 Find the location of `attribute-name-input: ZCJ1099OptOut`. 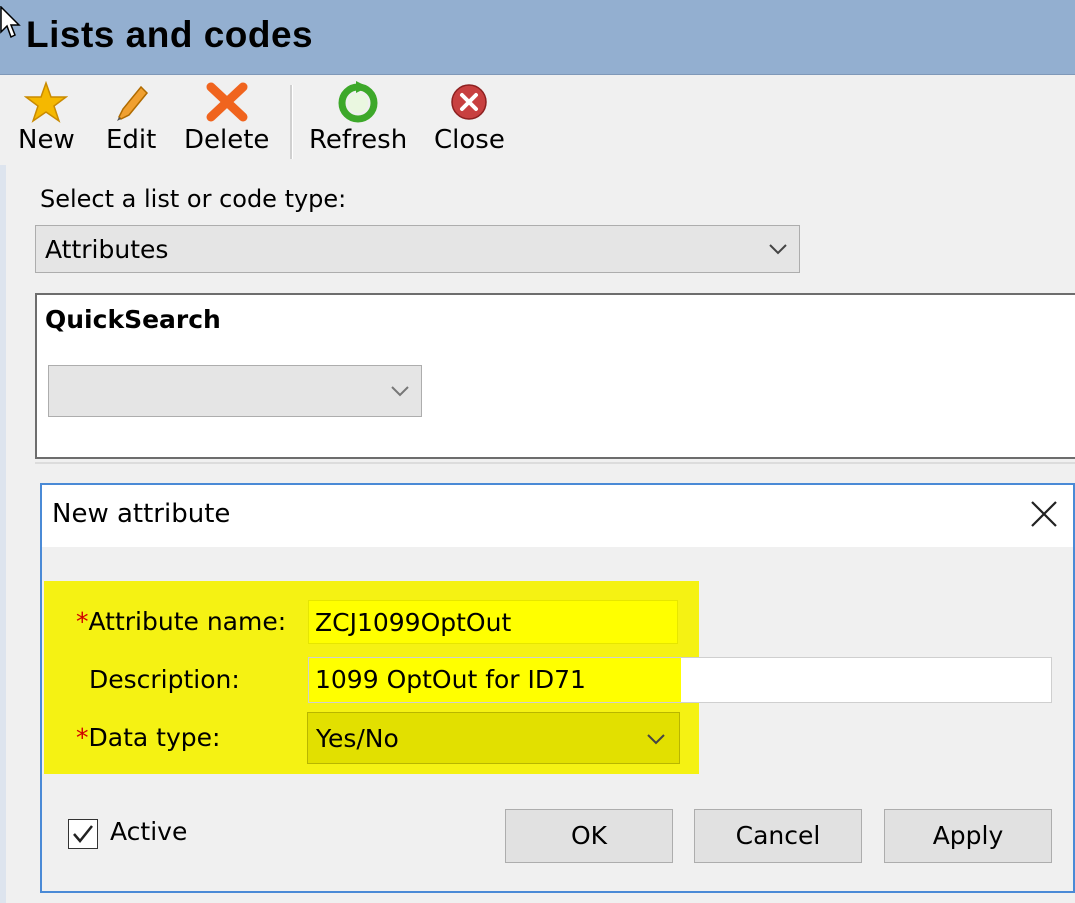

attribute-name-input: ZCJ1099OptOut is located at coordinates (493, 622).